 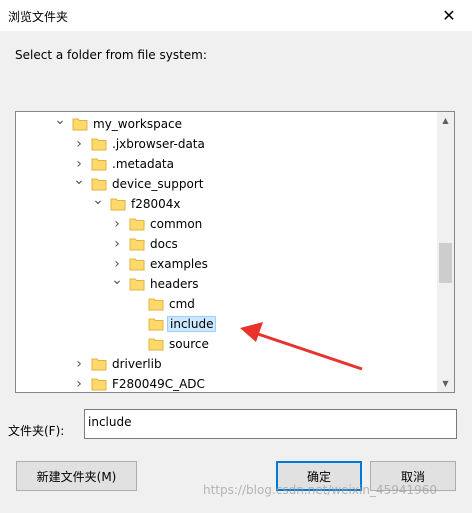 I want to click on tree-item: › examples, so click(x=226, y=264).